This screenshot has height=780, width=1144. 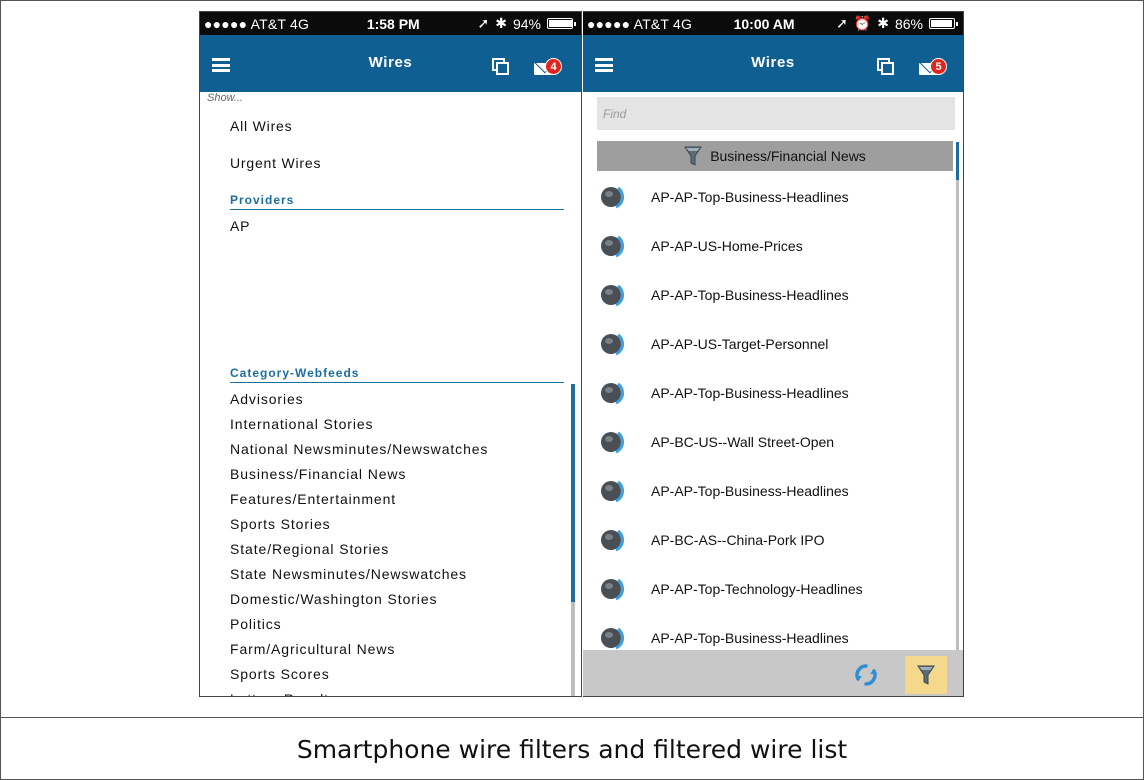 What do you see at coordinates (395, 601) in the screenshot?
I see `category-item: Domestic/Washington Stories` at bounding box center [395, 601].